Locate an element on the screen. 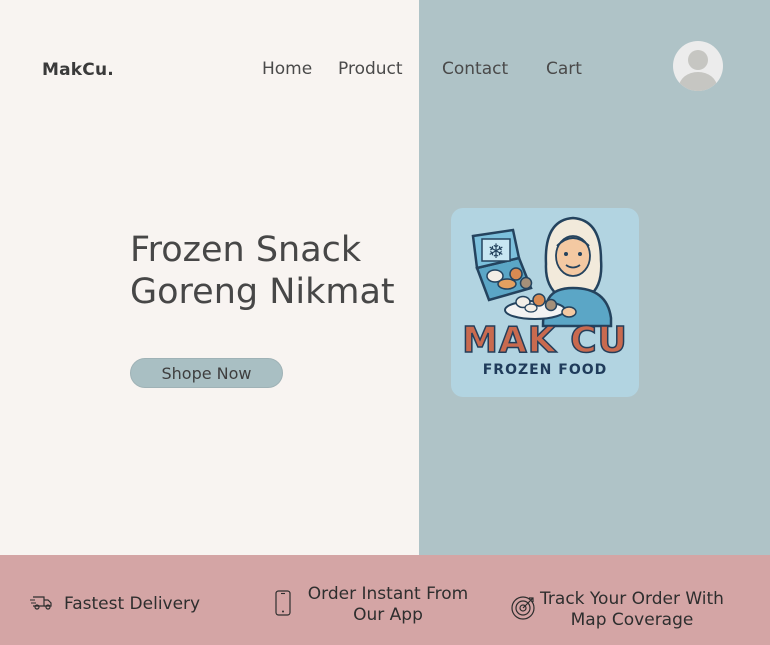 The width and height of the screenshot is (770, 645). hero-title: Frozen Snack Goreng Nikmat is located at coordinates (262, 271).